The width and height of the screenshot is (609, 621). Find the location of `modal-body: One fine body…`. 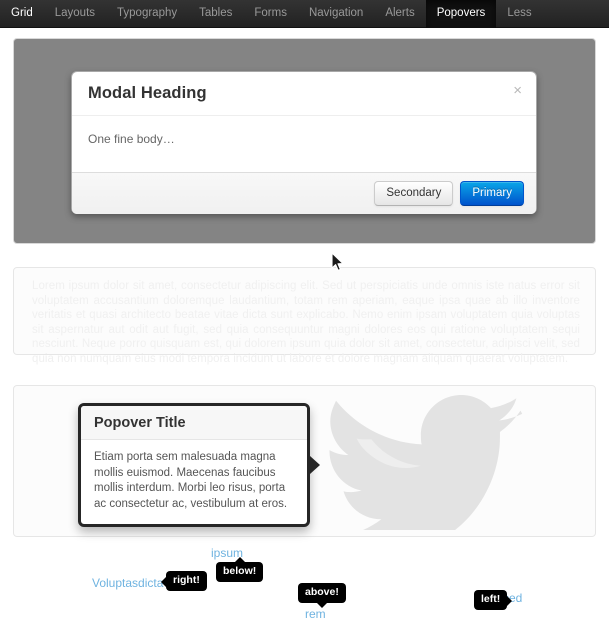

modal-body: One fine body… is located at coordinates (131, 139).